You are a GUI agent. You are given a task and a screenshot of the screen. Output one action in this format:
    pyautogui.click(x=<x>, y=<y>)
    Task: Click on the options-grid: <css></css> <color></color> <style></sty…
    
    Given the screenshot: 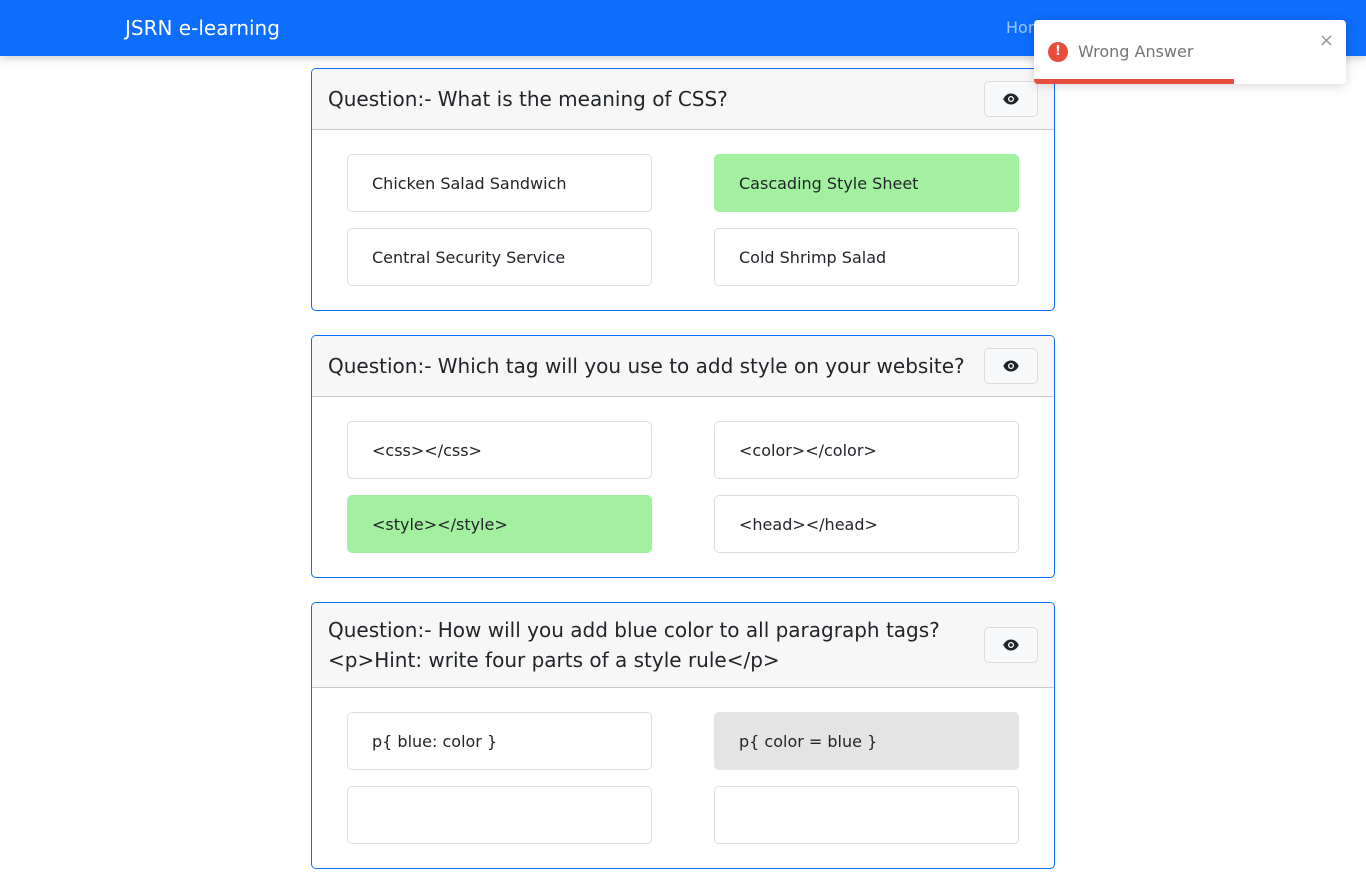 What is the action you would take?
    pyautogui.click(x=683, y=487)
    